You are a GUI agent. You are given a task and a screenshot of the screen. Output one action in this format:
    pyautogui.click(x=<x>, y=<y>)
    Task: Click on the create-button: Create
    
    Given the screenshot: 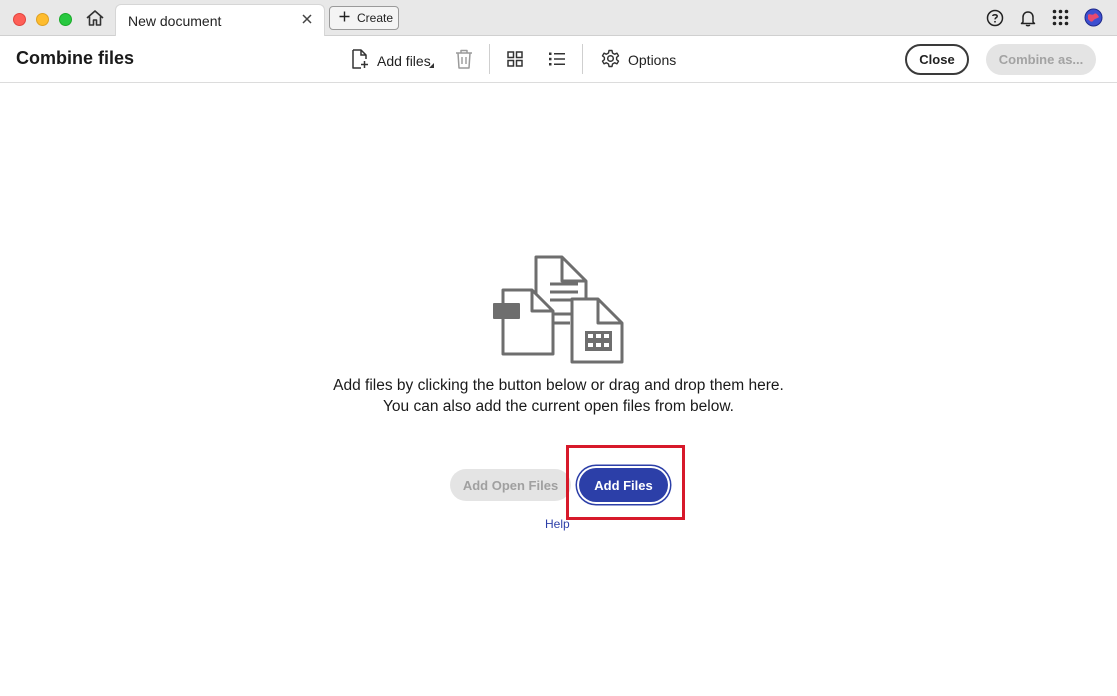 What is the action you would take?
    pyautogui.click(x=364, y=18)
    